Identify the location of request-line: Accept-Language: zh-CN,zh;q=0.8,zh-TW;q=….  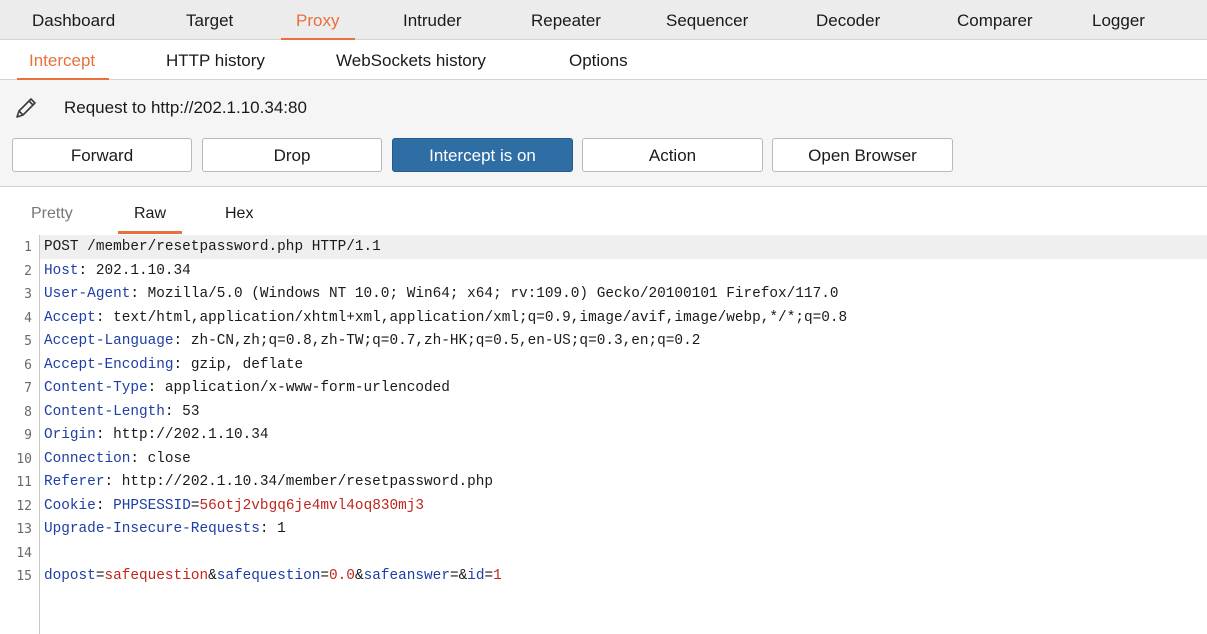
(372, 342).